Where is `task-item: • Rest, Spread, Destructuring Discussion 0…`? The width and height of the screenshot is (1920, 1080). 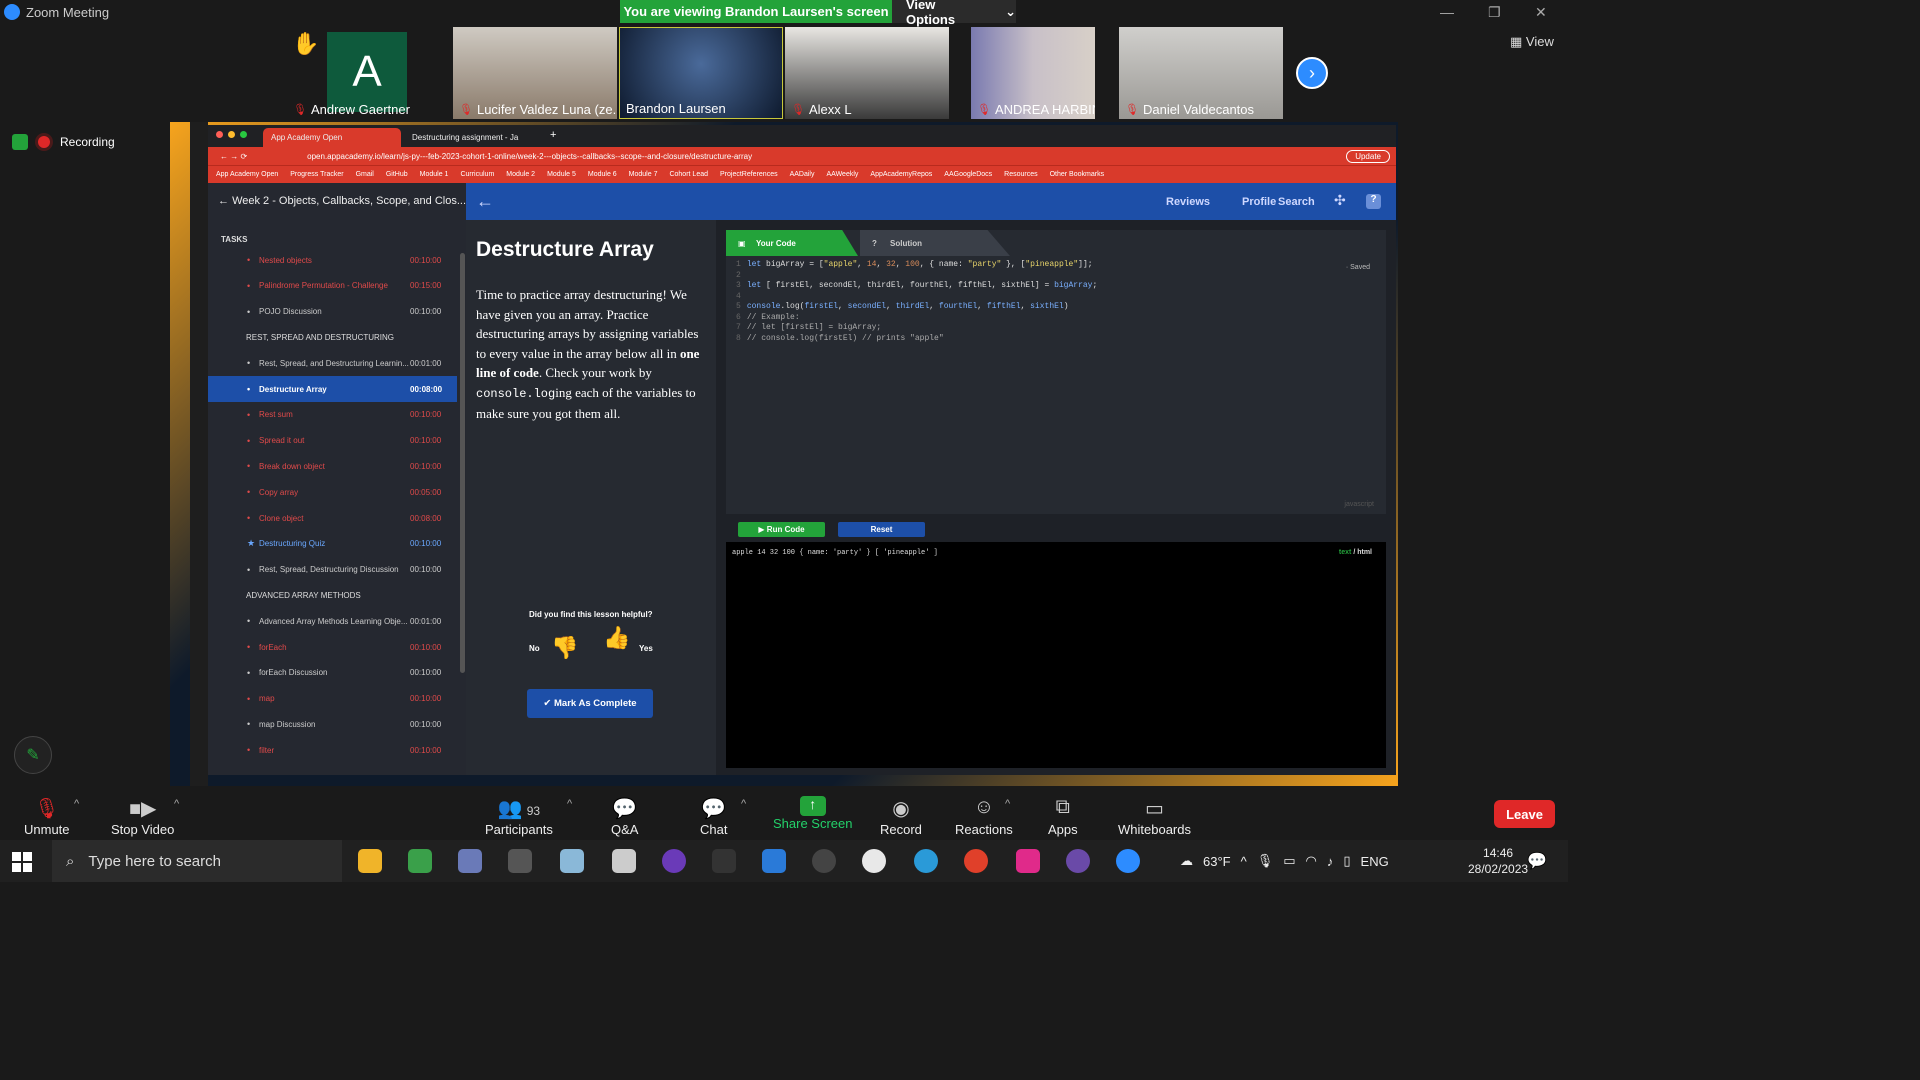 task-item: • Rest, Spread, Destructuring Discussion 0… is located at coordinates (332, 570).